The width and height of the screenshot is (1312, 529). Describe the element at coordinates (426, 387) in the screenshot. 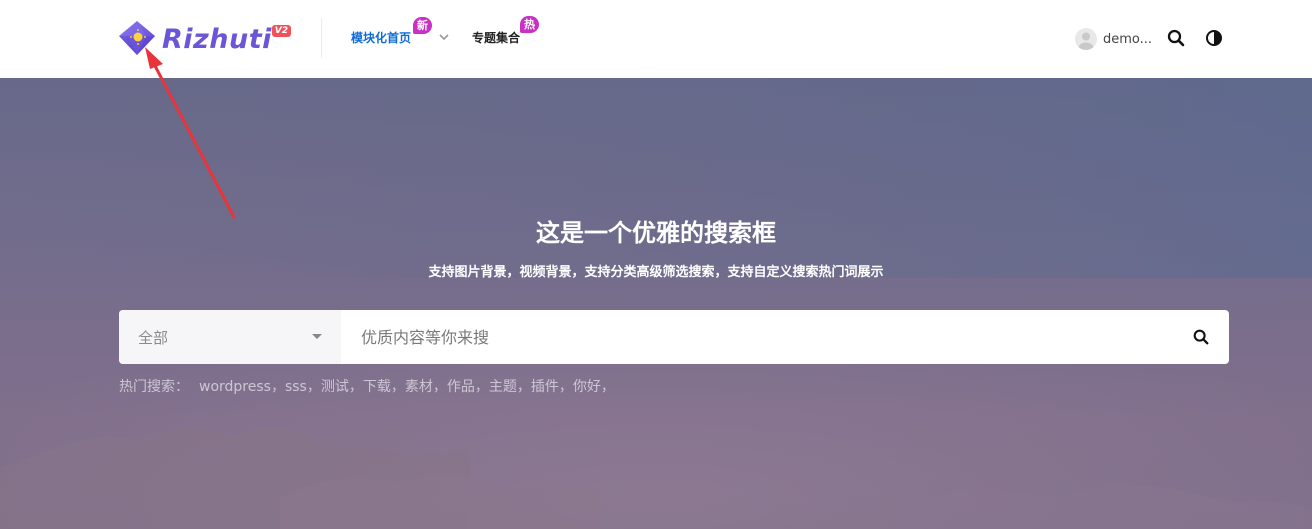

I see `hot-term-link: 素材，` at that location.